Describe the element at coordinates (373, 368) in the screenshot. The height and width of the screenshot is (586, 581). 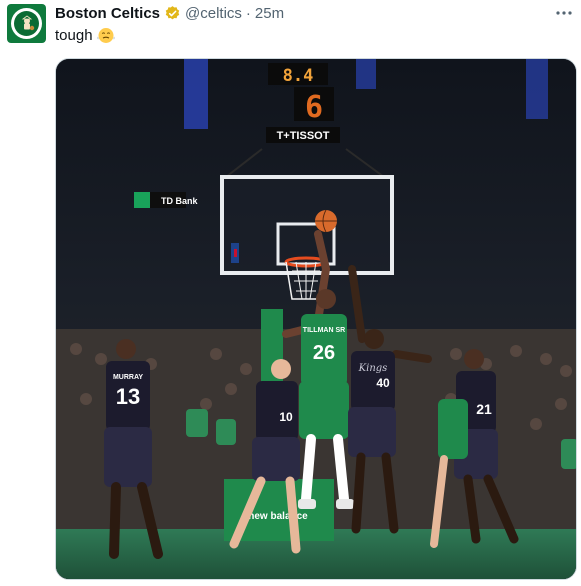
I see `kings-script: Kings` at that location.